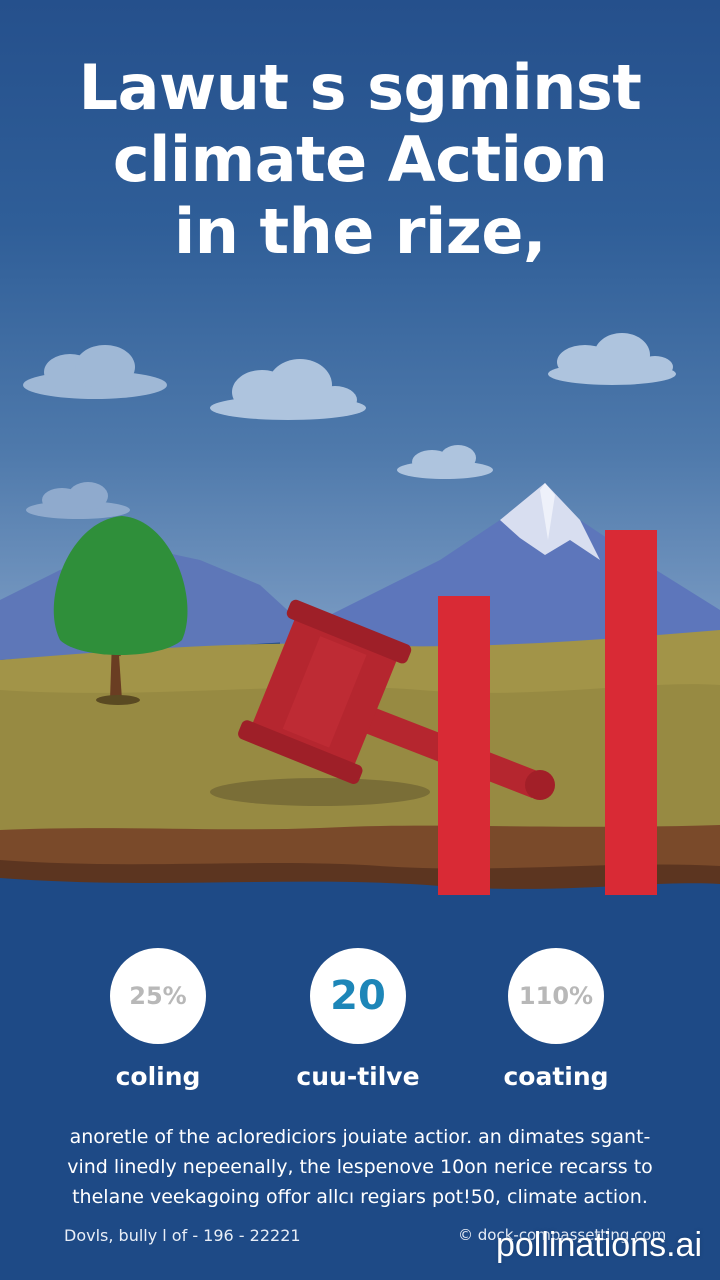 Image resolution: width=720 pixels, height=1280 pixels. What do you see at coordinates (358, 1076) in the screenshot?
I see `stat-label: cuu-tilve` at bounding box center [358, 1076].